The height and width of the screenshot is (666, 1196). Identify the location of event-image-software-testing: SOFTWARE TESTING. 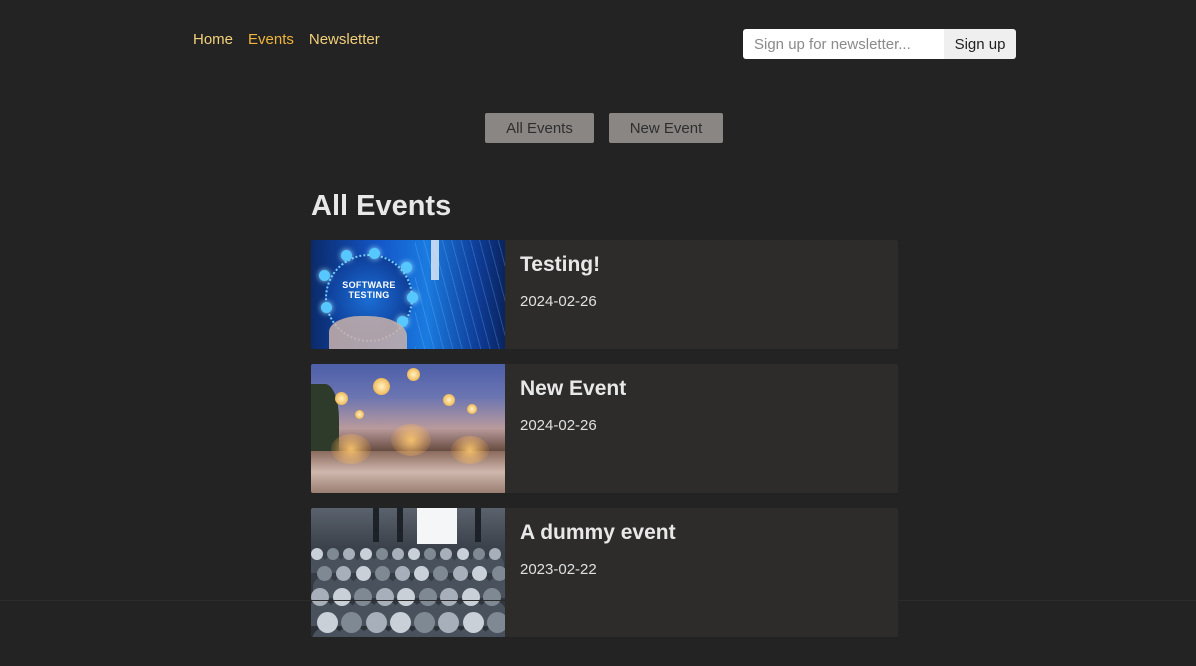
(408, 294).